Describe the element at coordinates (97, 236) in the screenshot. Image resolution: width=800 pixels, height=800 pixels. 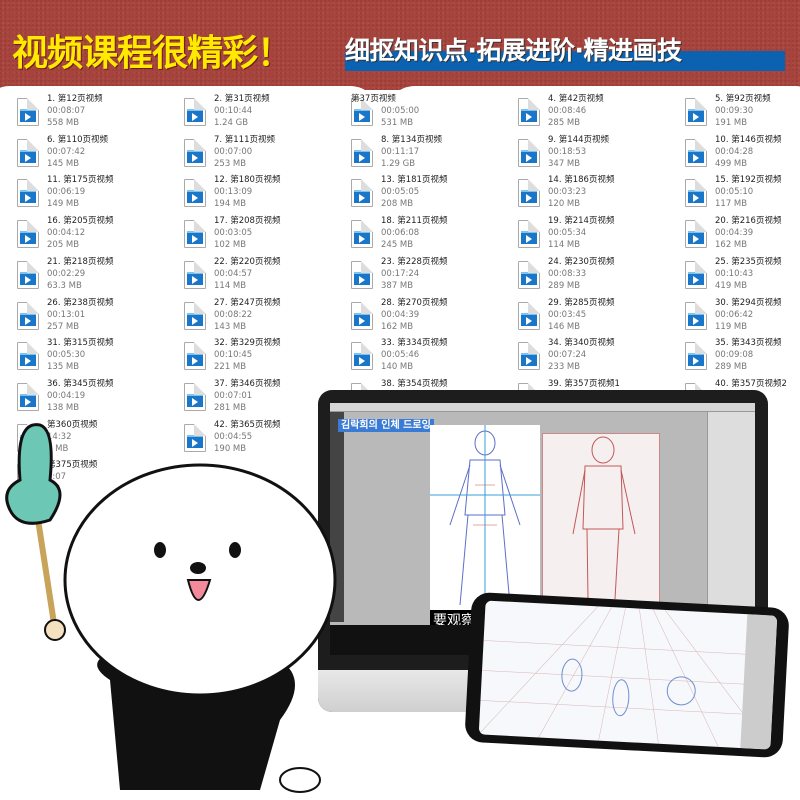
I see `file-item: 16. 第205页视频 00:04:12 205 MB` at that location.